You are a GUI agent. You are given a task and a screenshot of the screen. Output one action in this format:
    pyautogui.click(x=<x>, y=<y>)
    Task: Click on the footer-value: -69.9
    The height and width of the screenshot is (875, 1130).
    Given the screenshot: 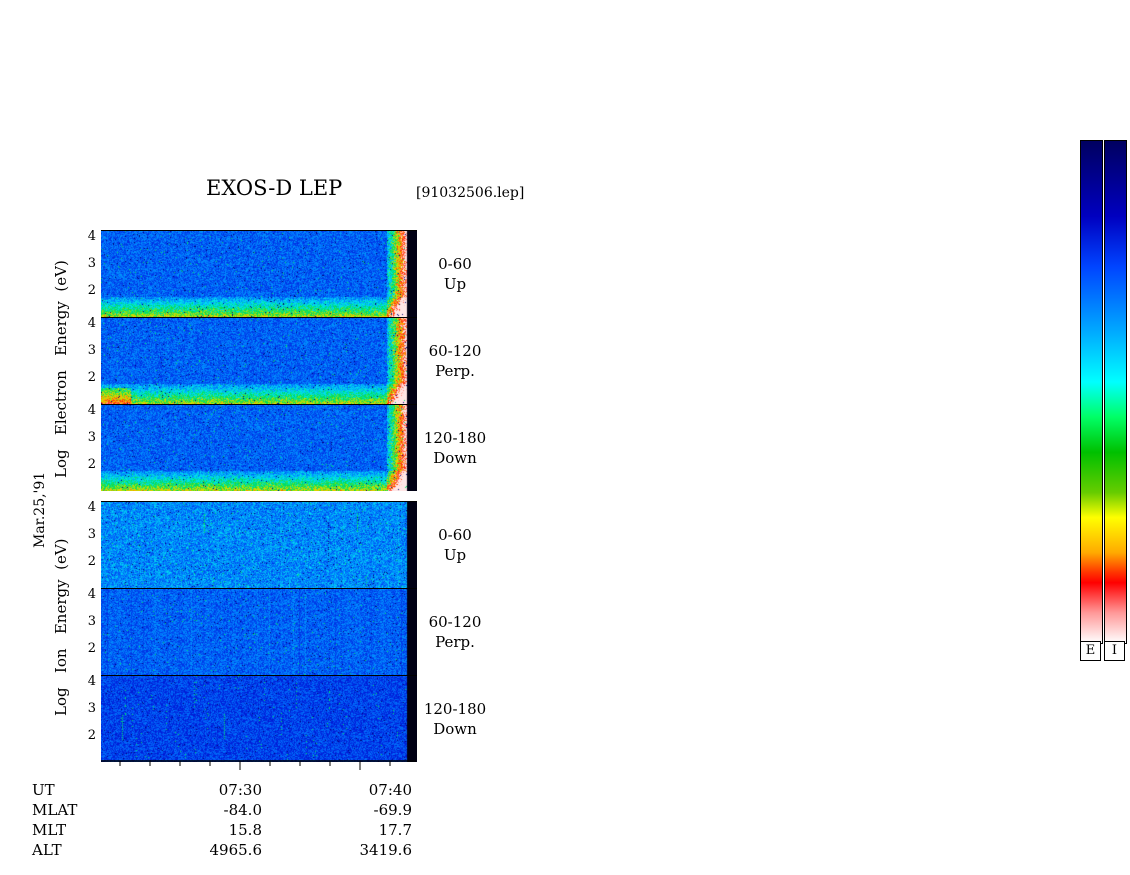 What is the action you would take?
    pyautogui.click(x=392, y=810)
    